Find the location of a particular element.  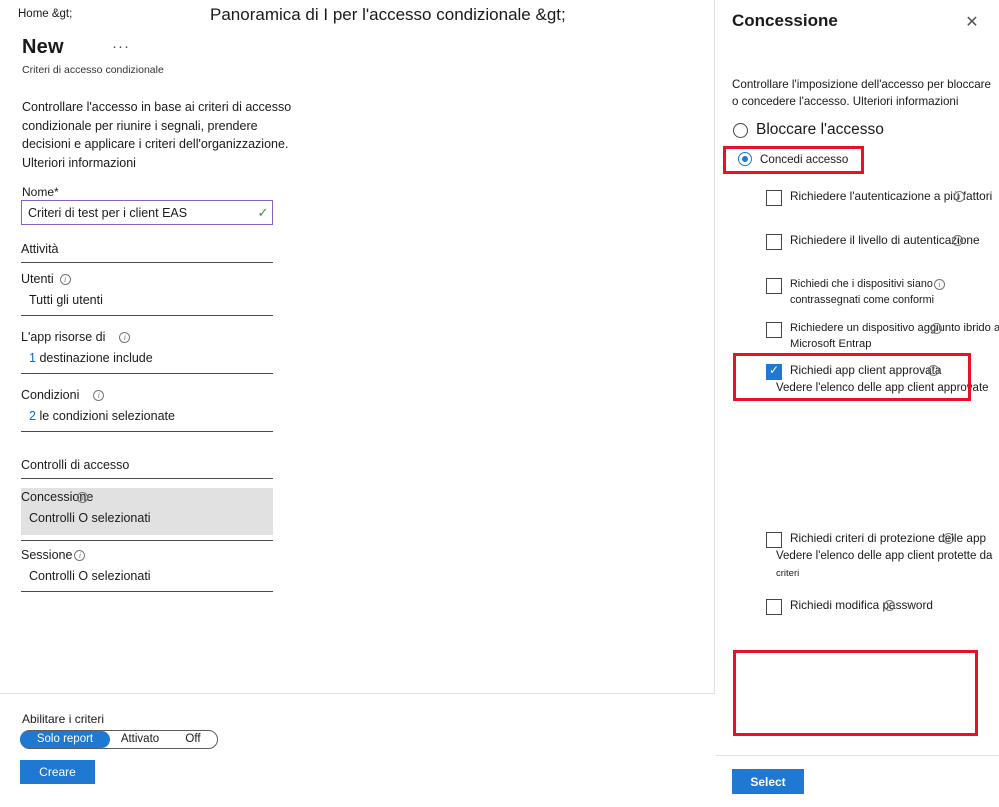

users-section: Utenti i Tutti gli utenti is located at coordinates (147, 294).